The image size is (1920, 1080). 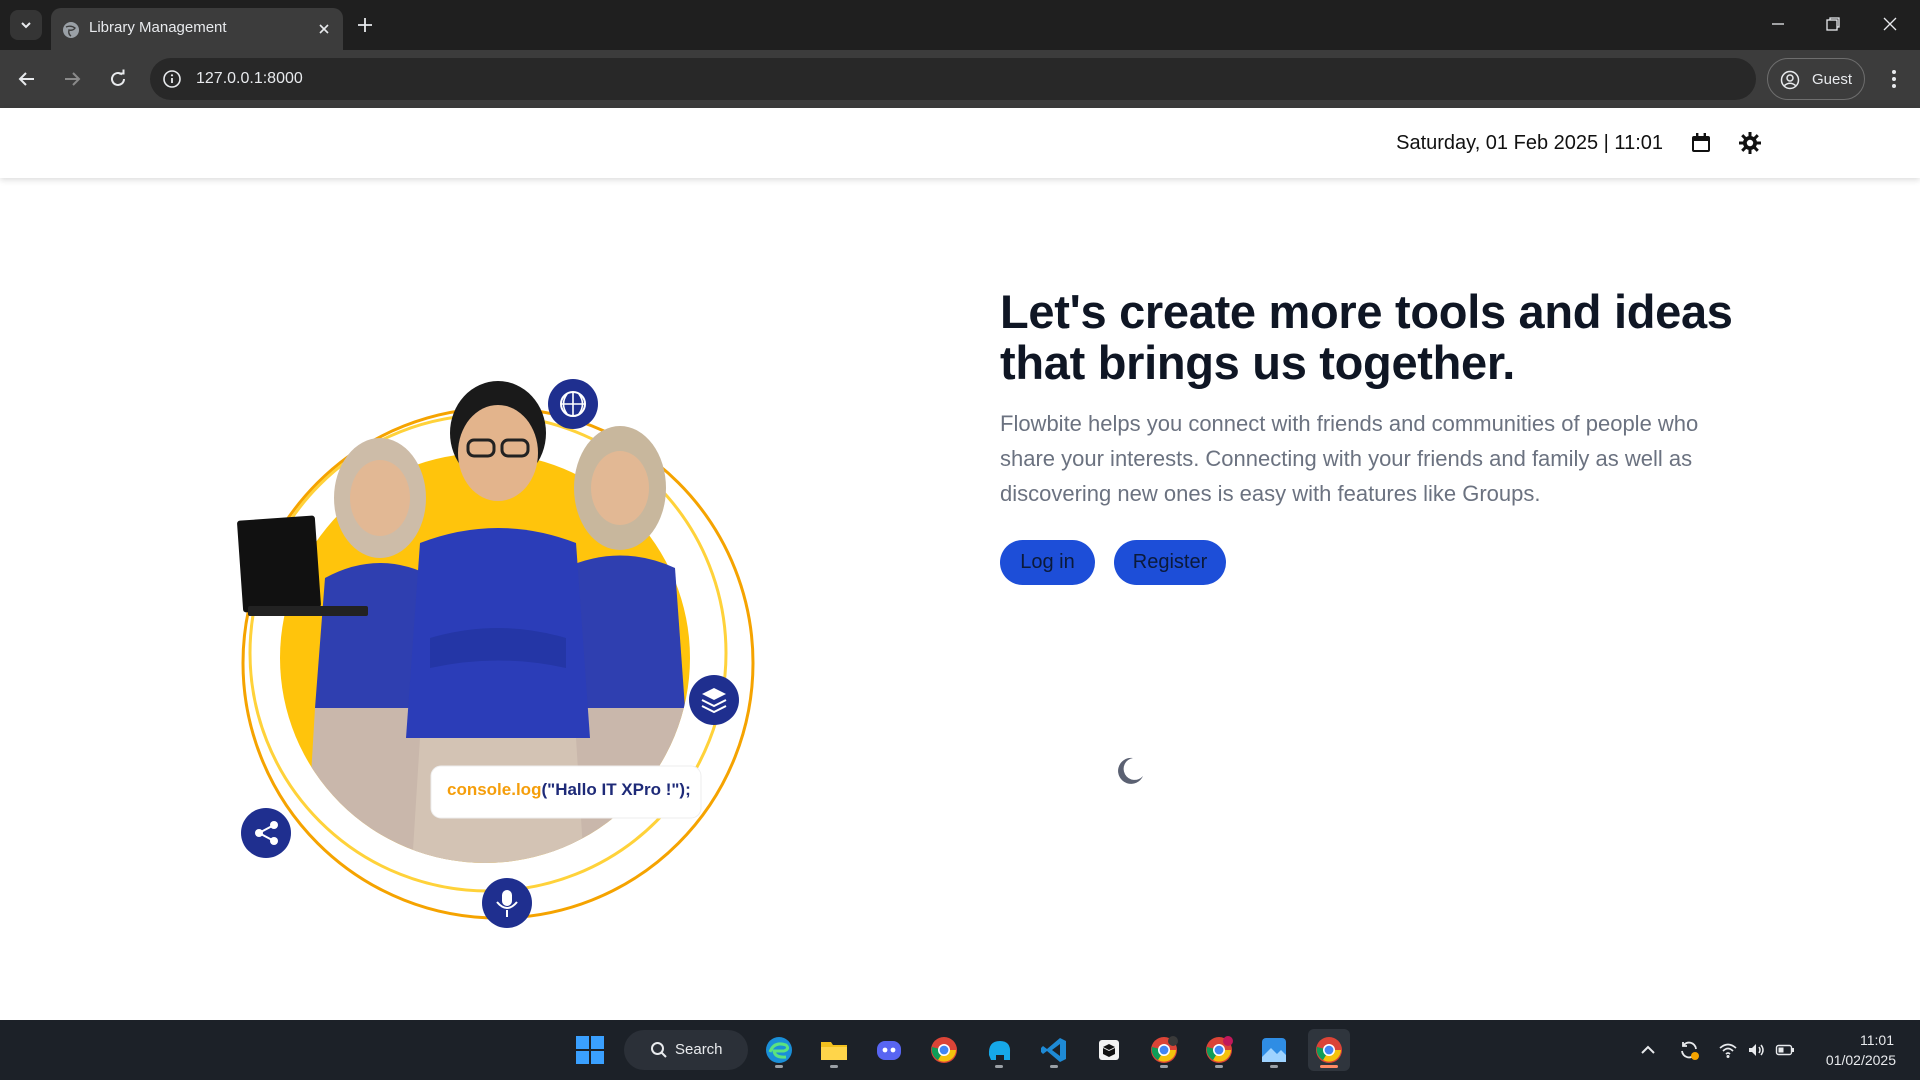 I want to click on windows-logo-icon, so click(x=590, y=1050).